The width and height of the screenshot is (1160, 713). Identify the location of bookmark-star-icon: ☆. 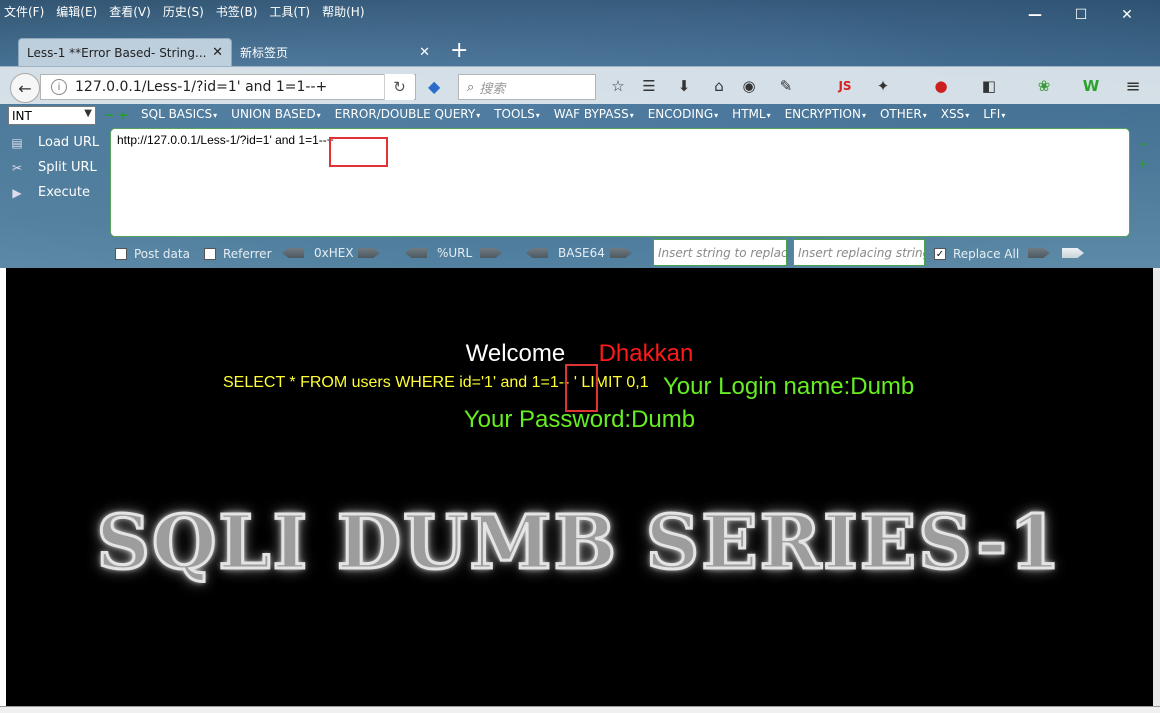
(618, 86).